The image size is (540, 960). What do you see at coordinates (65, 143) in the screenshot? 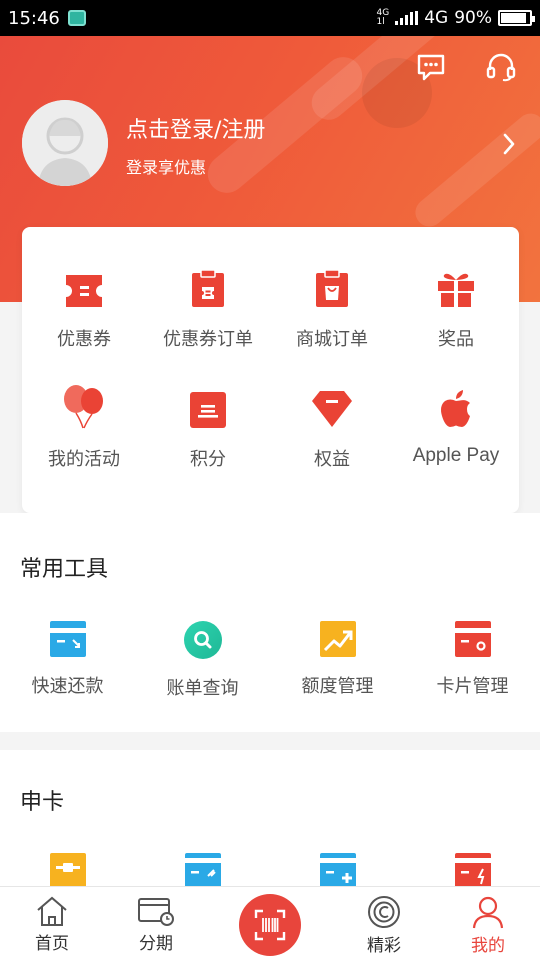
I see `avatar` at bounding box center [65, 143].